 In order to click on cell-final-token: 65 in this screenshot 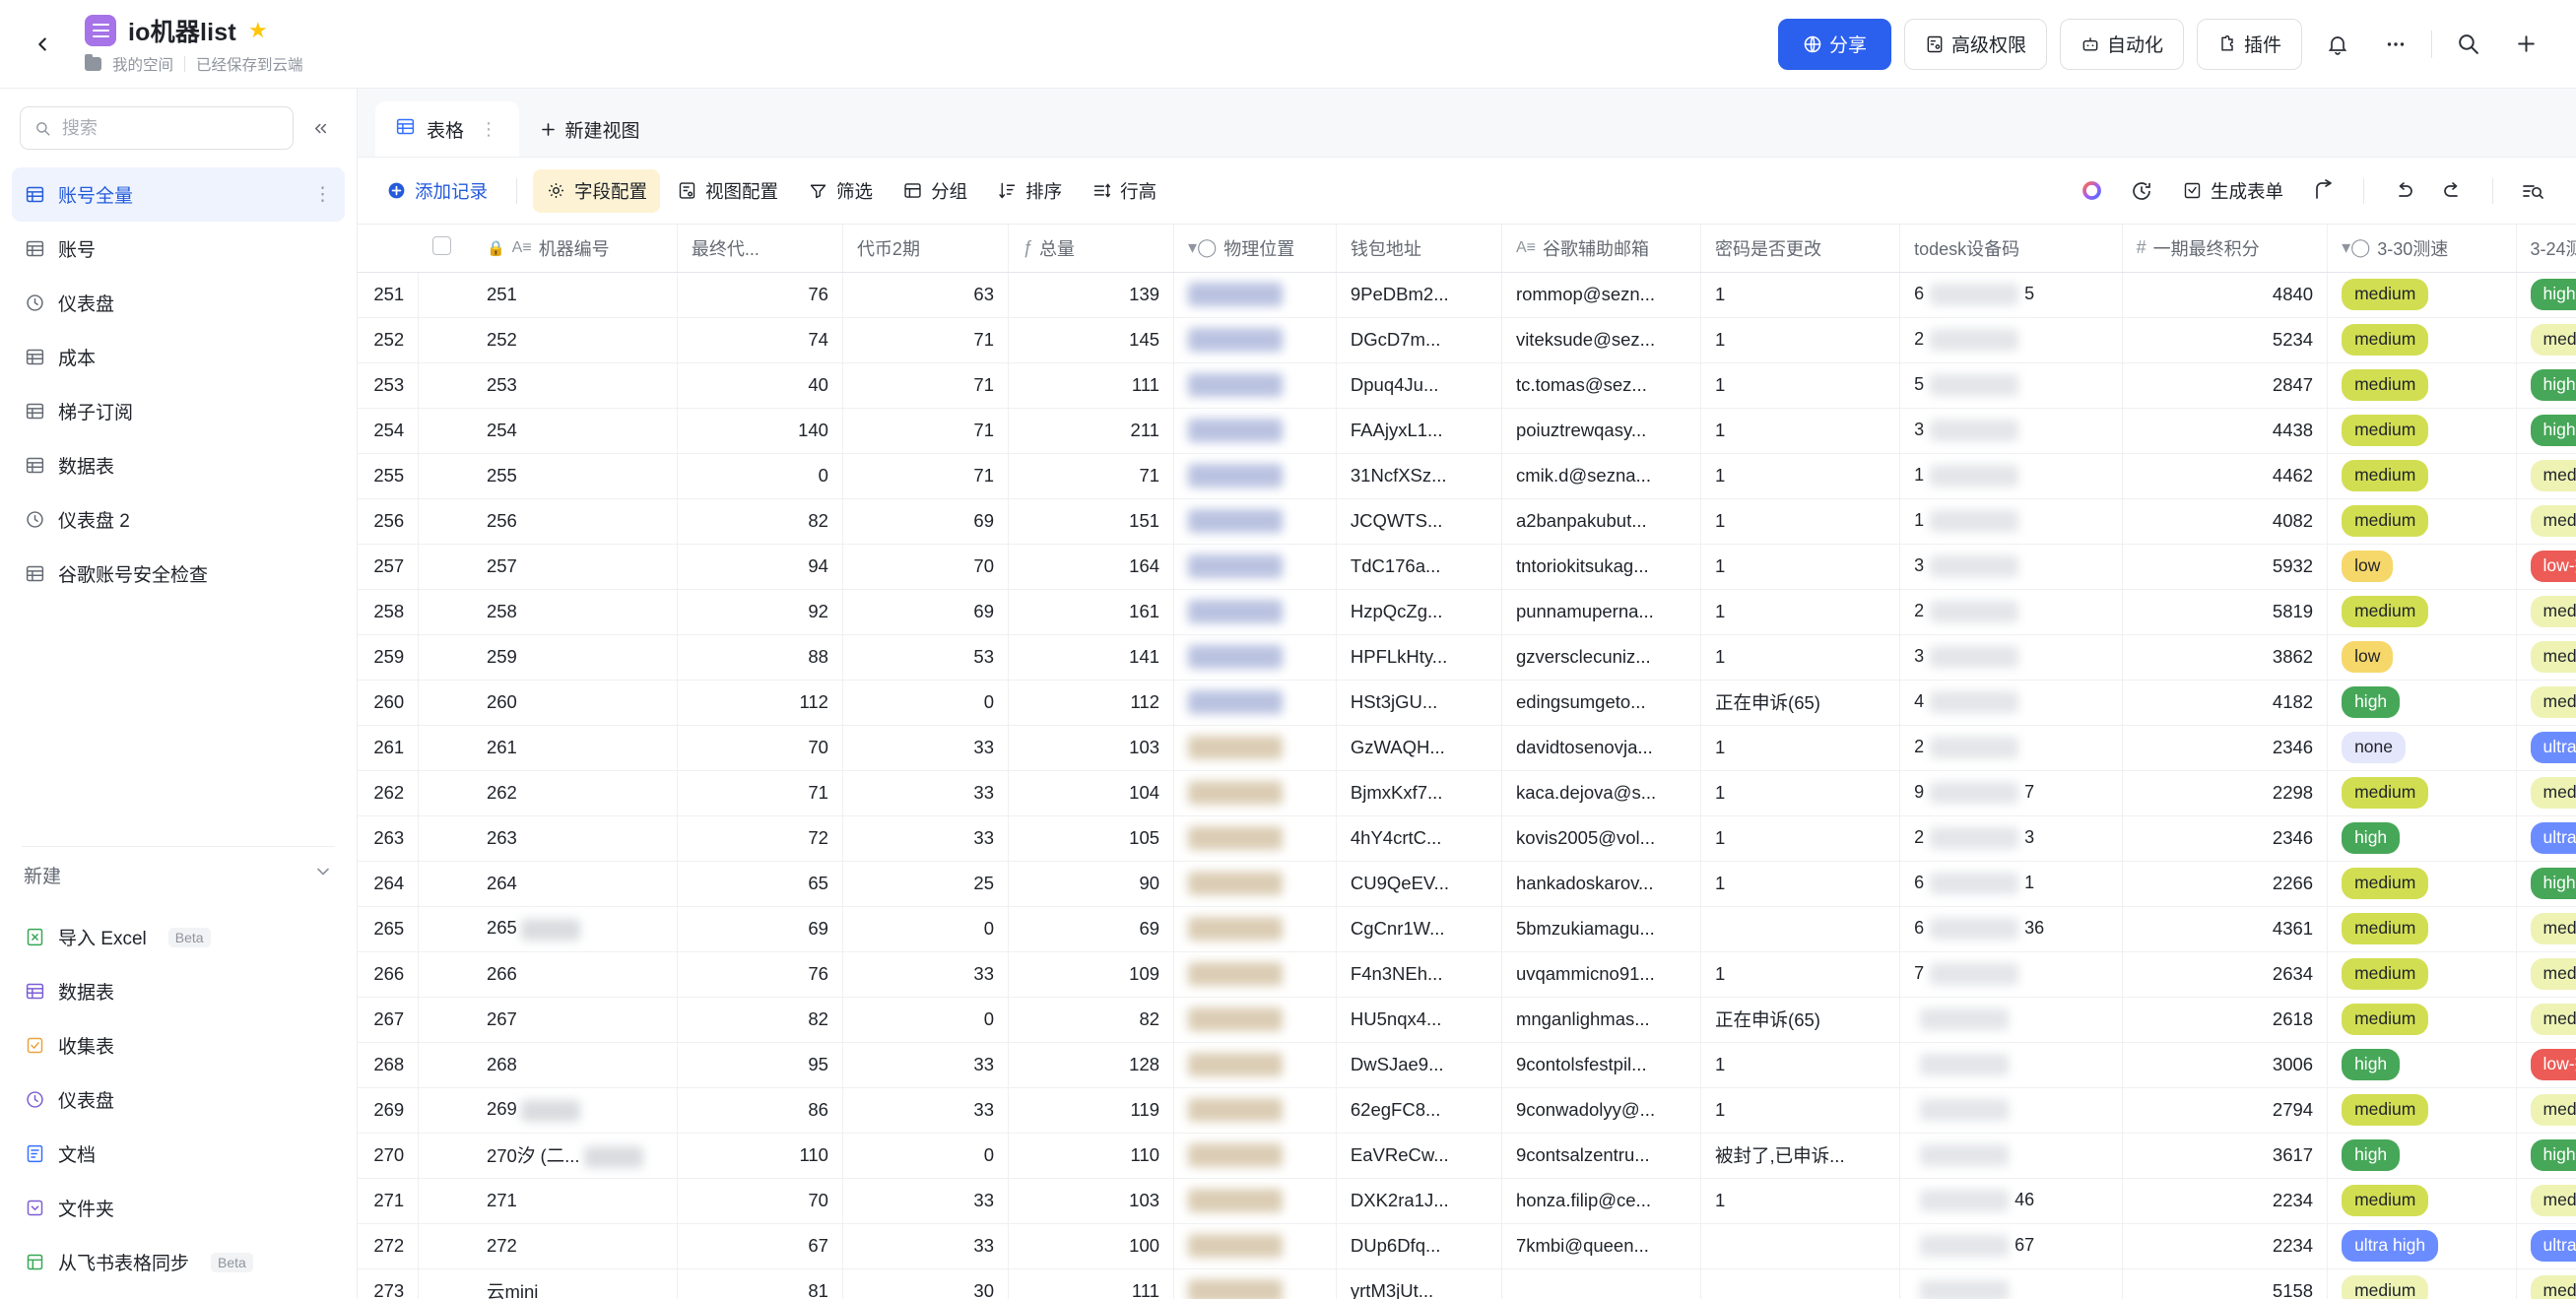, I will do `click(760, 884)`.